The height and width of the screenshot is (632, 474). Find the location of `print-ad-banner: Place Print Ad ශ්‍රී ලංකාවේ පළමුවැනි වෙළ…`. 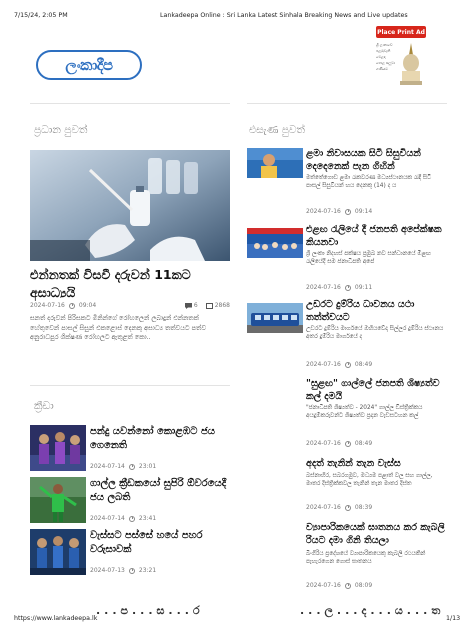

print-ad-banner: Place Print Ad ශ්‍රී ලංකාවේ පළමුවැනි වෙළ… is located at coordinates (401, 57).